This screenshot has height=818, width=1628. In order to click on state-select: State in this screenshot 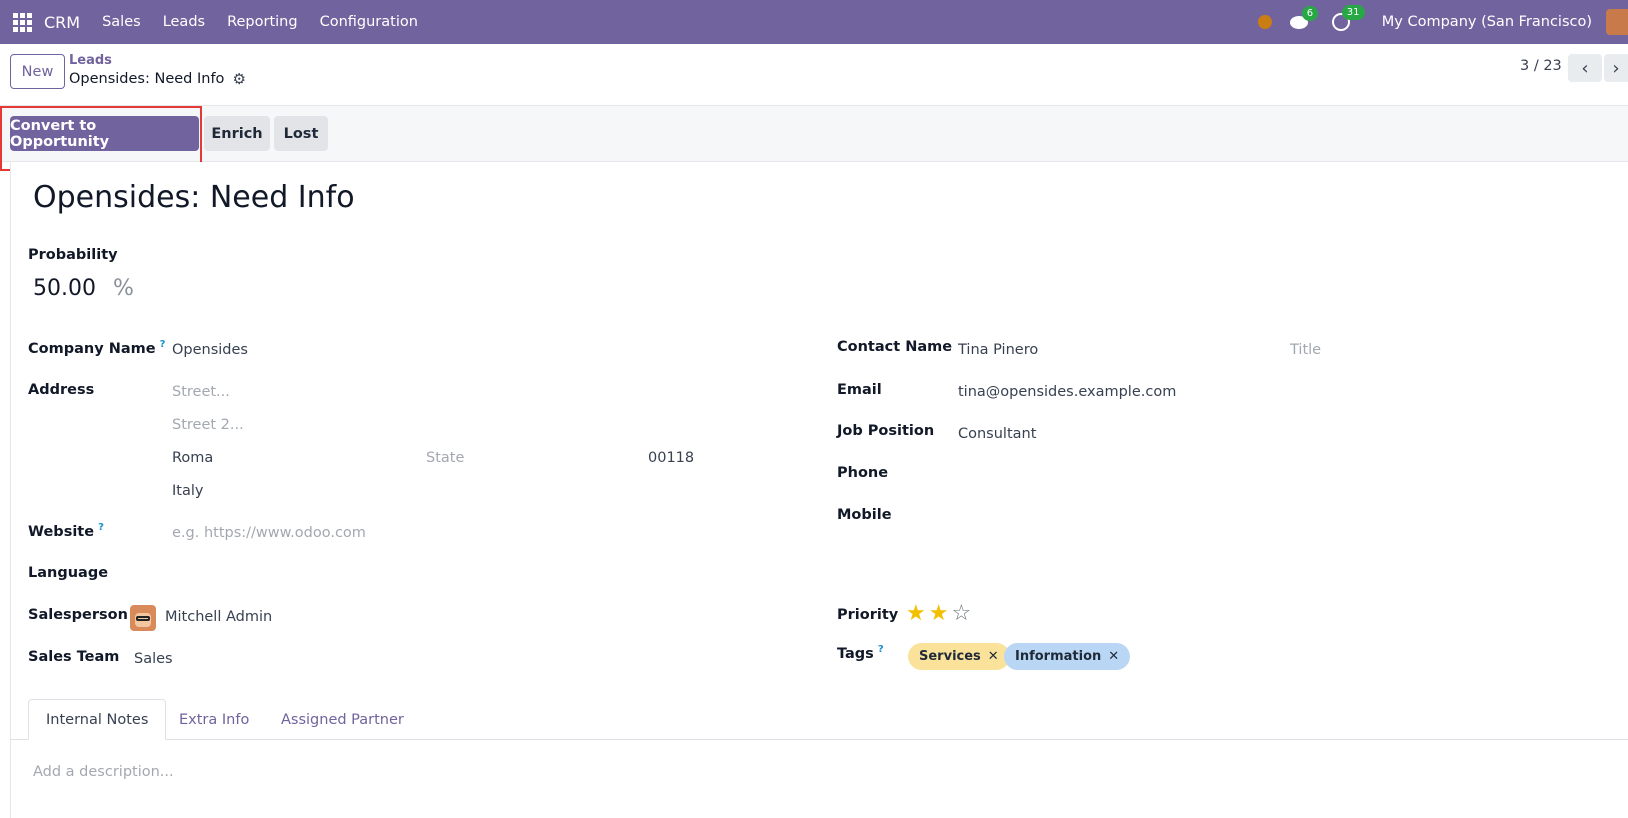, I will do `click(445, 458)`.